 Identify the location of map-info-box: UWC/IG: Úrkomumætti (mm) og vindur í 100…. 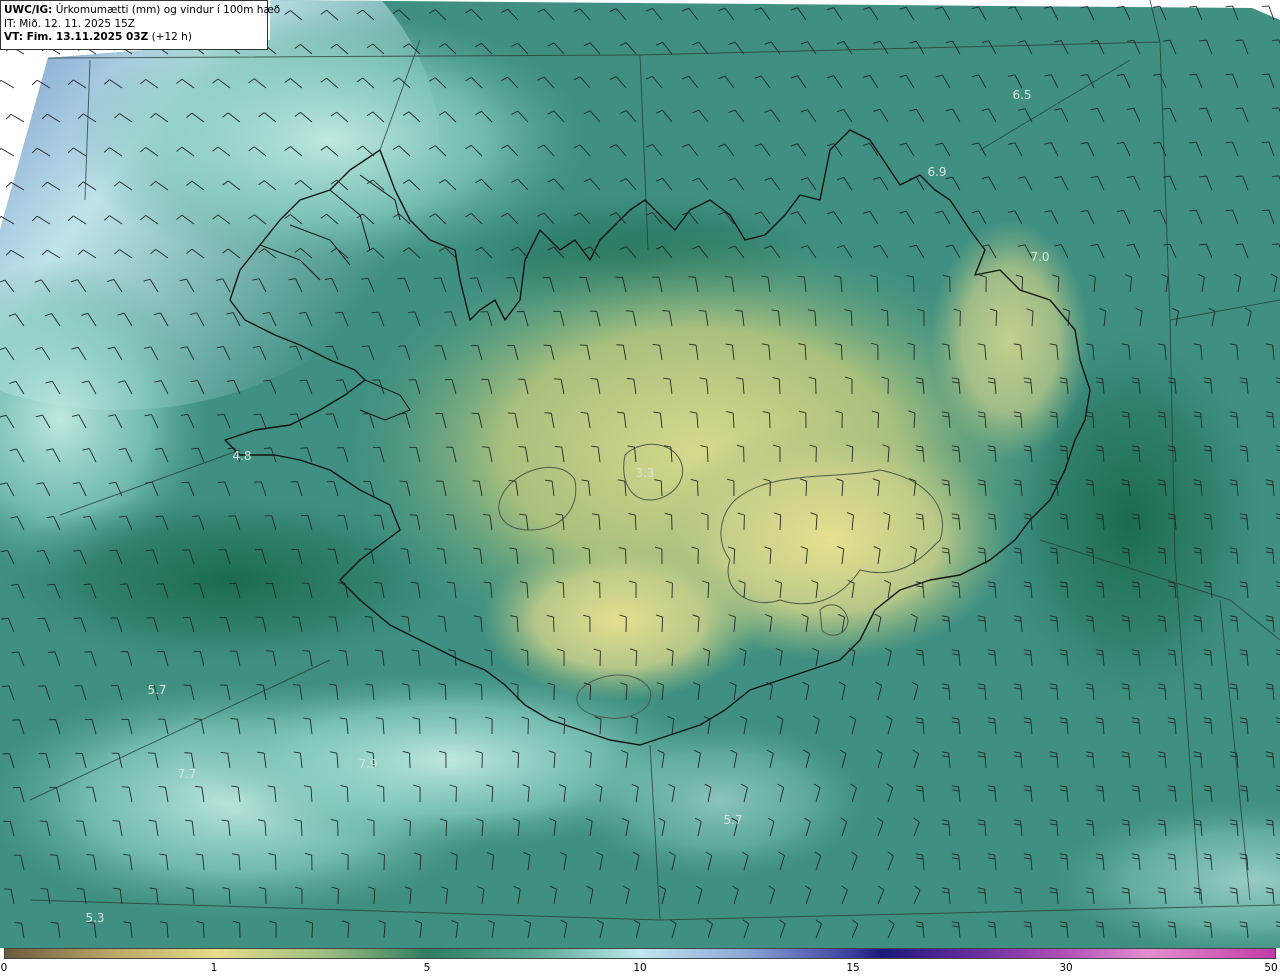
(140, 25).